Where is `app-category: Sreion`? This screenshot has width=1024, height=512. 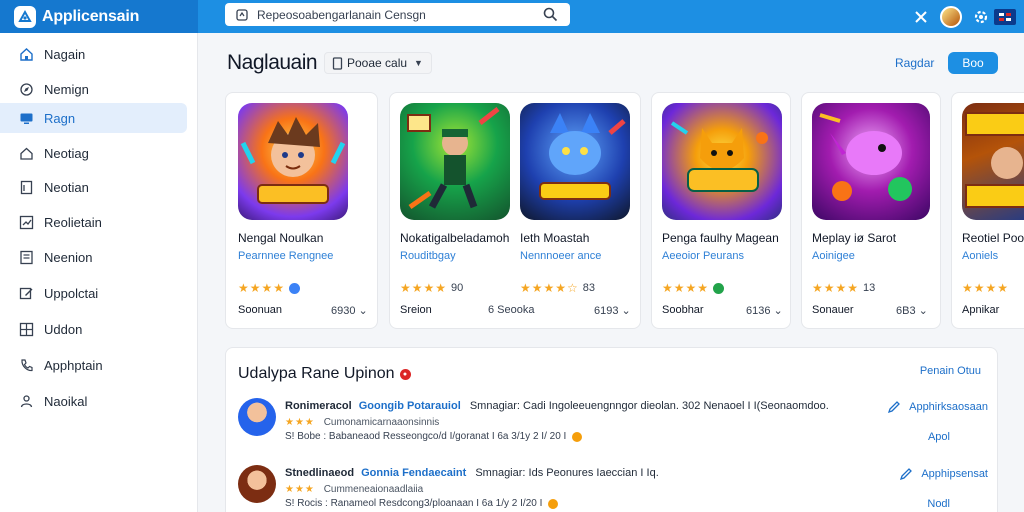 app-category: Sreion is located at coordinates (416, 310).